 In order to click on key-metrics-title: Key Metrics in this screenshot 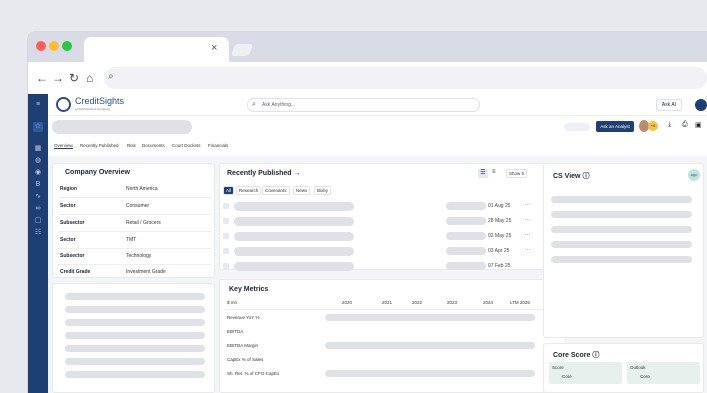, I will do `click(249, 289)`.